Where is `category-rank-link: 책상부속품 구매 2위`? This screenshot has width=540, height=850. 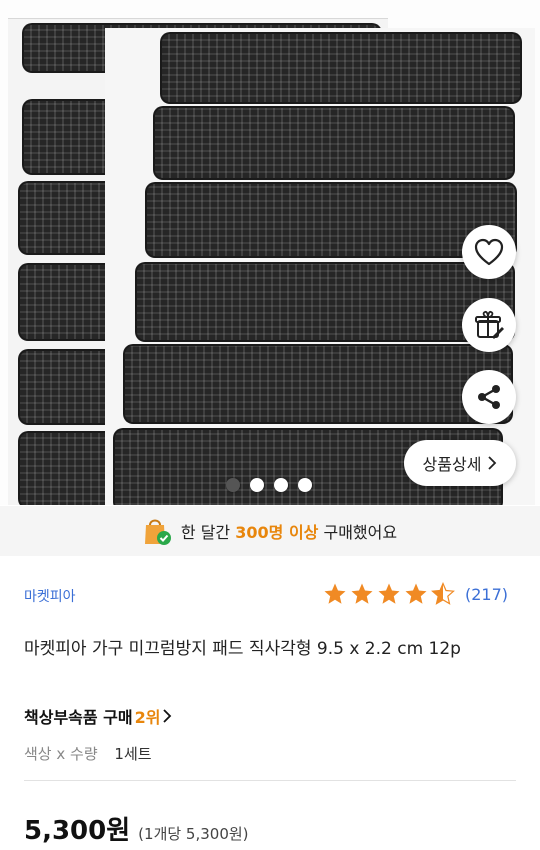
category-rank-link: 책상부속품 구매 2위 is located at coordinates (98, 716).